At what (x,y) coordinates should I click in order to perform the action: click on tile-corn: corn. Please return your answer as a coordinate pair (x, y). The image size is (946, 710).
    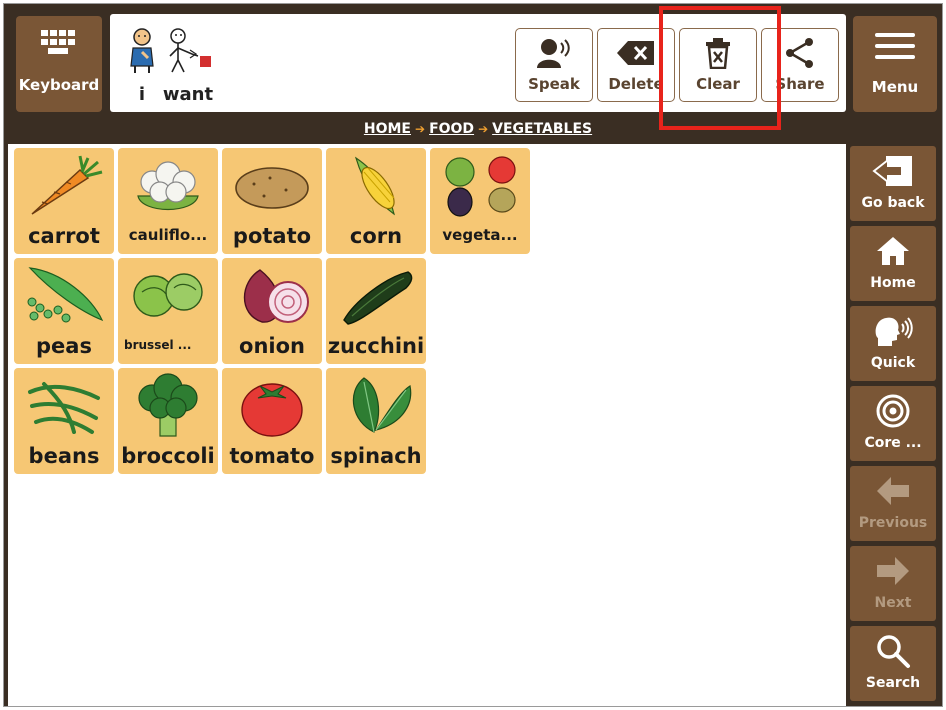
    Looking at the image, I should click on (376, 201).